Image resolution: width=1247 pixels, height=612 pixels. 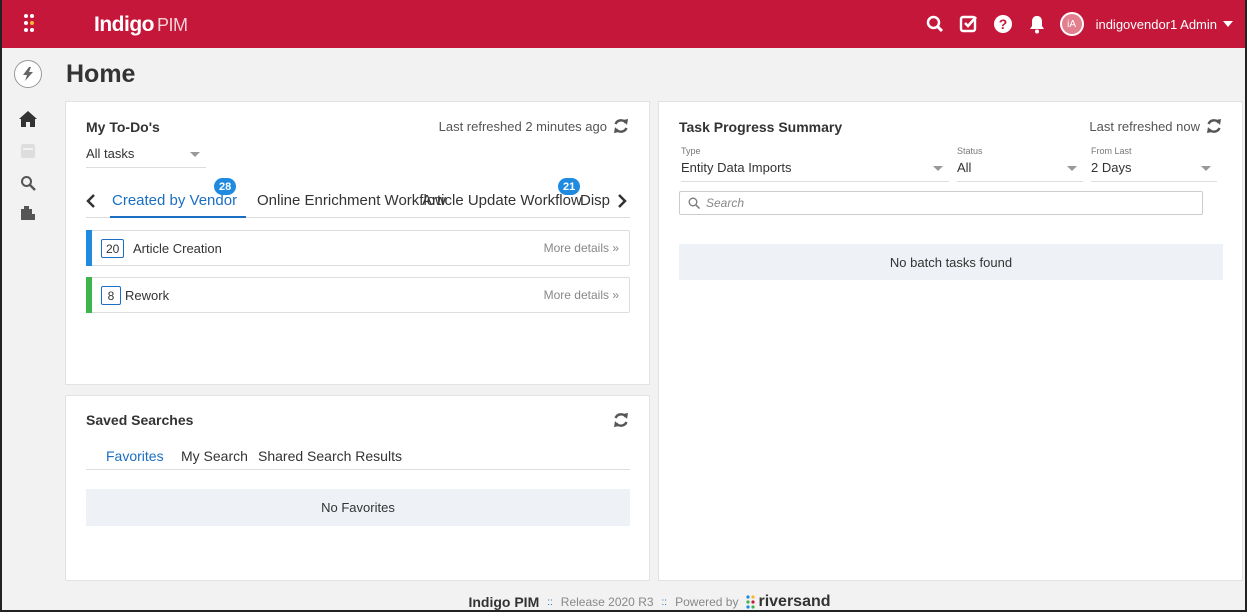 I want to click on task-count: 8, so click(x=111, y=295).